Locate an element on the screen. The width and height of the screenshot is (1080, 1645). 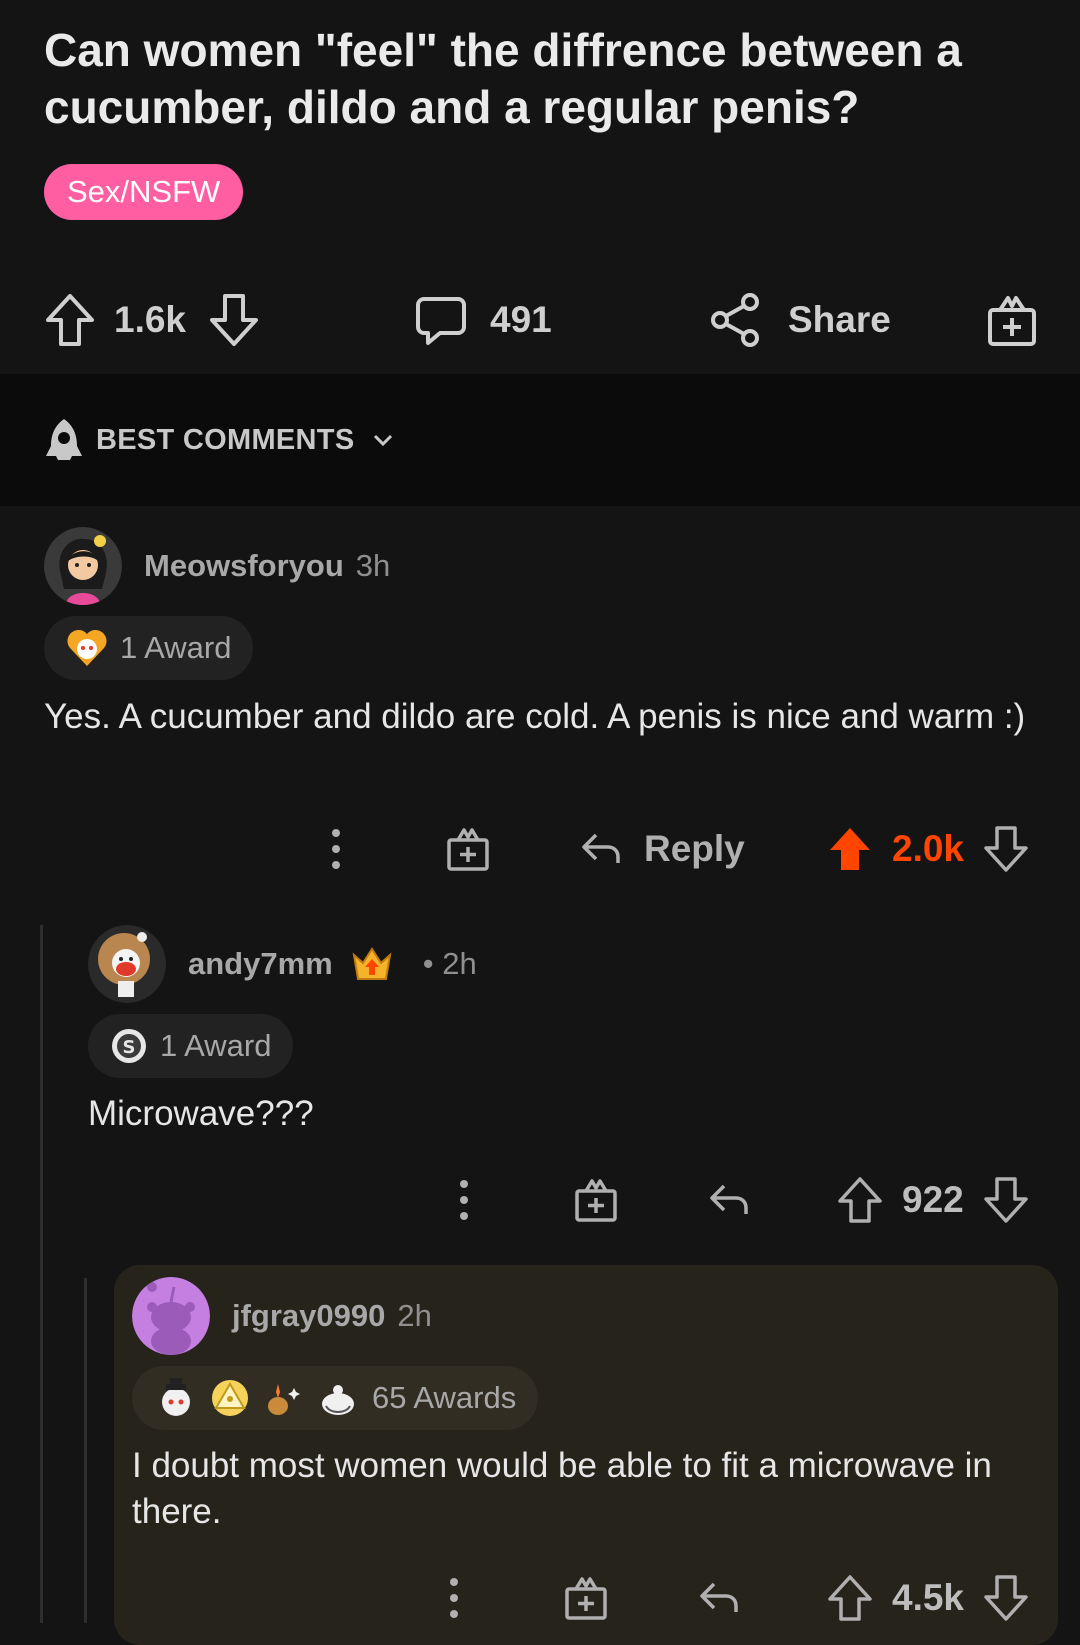
award-badge: S 1 Award is located at coordinates (191, 1046).